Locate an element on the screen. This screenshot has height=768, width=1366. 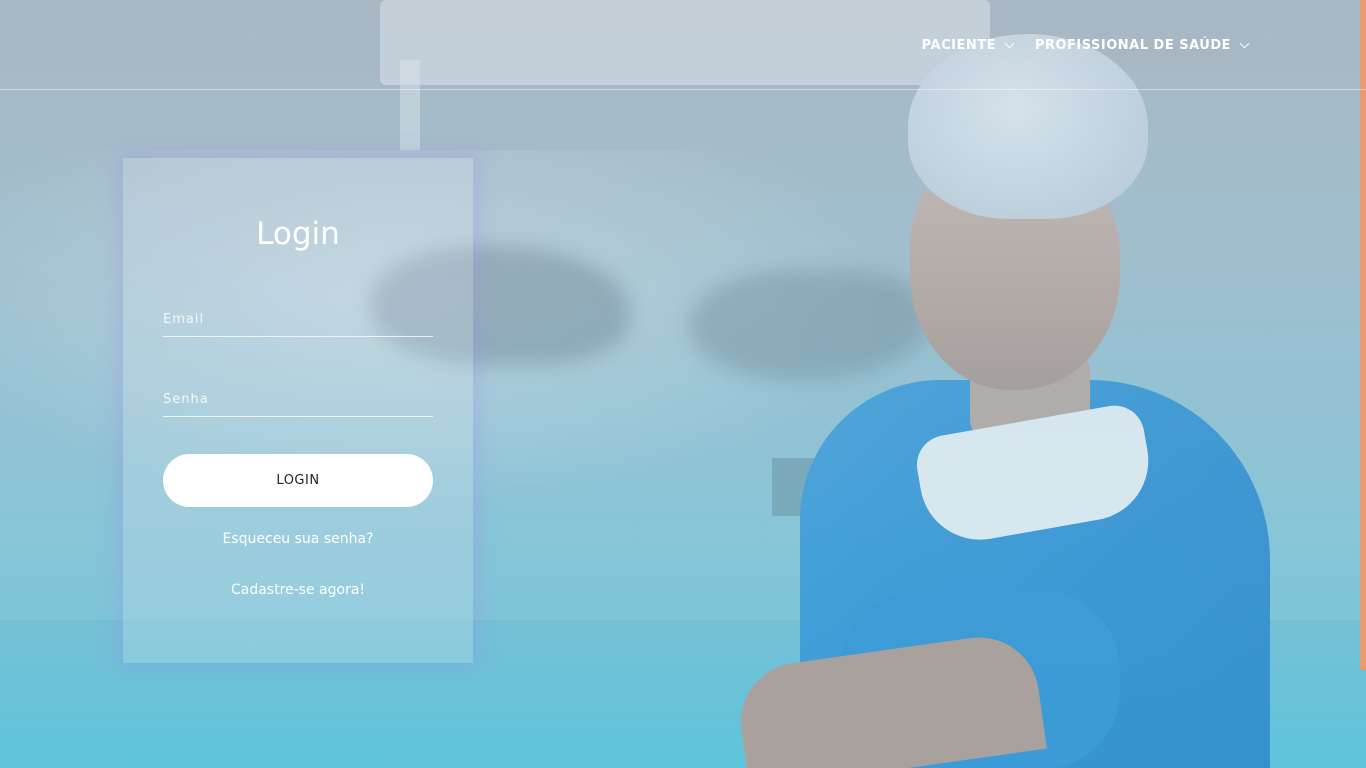
password-field is located at coordinates (298, 399).